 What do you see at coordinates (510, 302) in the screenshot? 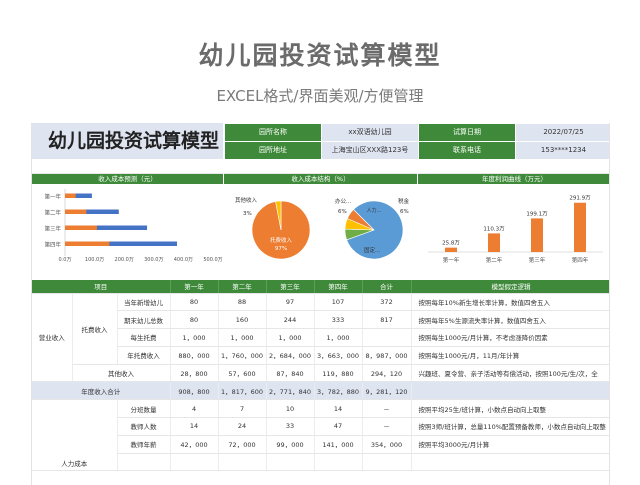
I see `cell-logic: 按照每年10%新生增长率计算，数值四舍五入` at bounding box center [510, 302].